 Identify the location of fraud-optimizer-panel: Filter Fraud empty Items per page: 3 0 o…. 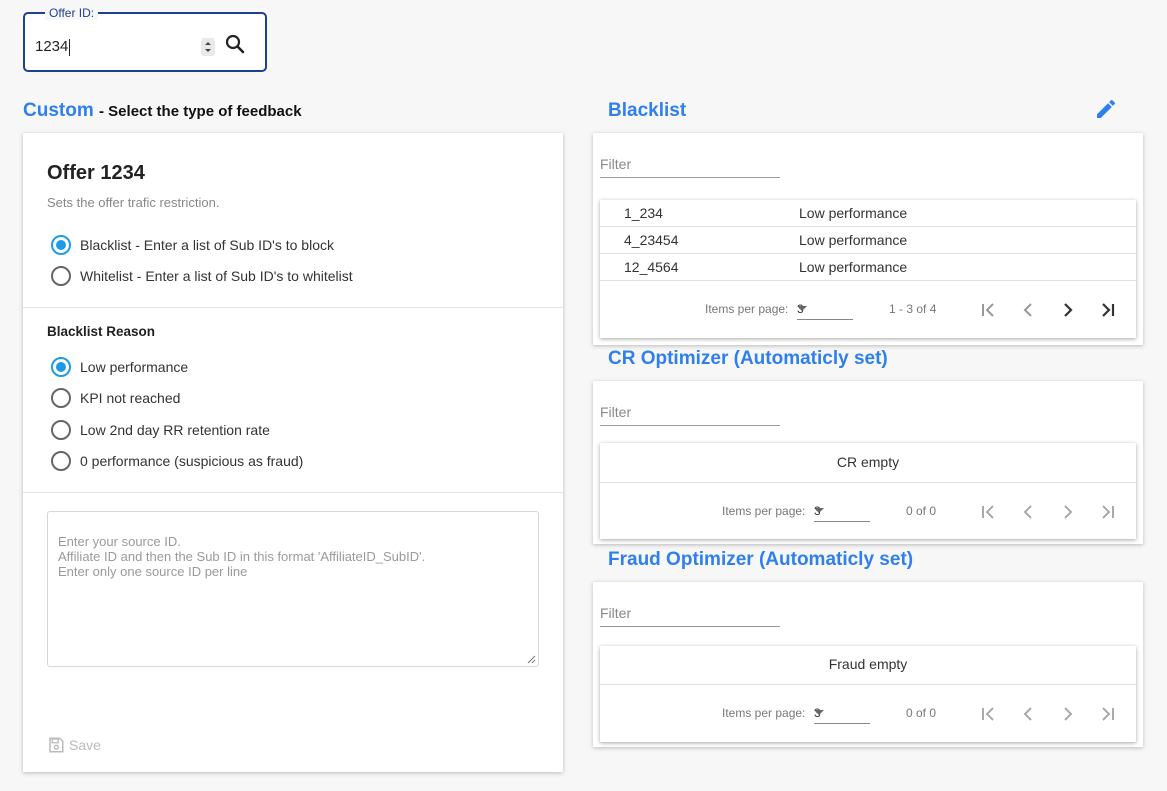
(868, 664).